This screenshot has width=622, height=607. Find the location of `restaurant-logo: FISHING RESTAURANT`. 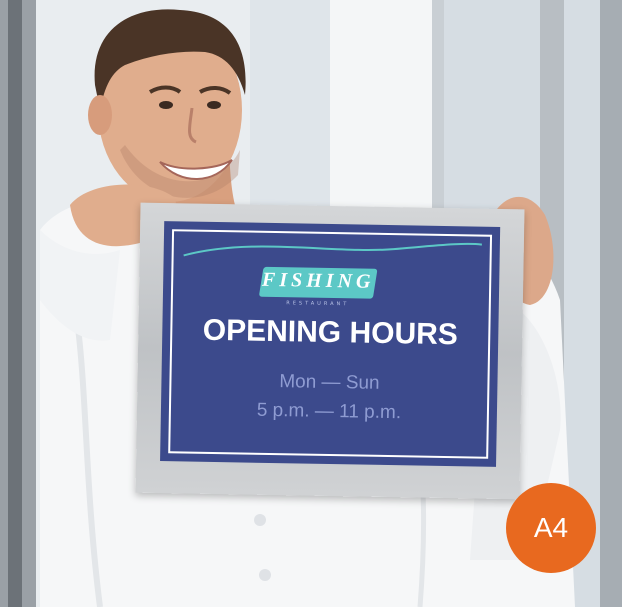

restaurant-logo: FISHING RESTAURANT is located at coordinates (318, 284).